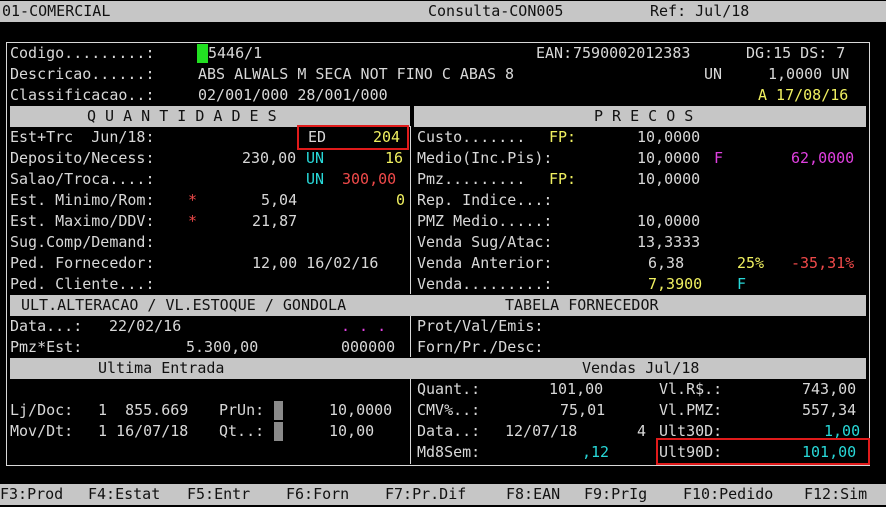 This screenshot has height=507, width=886. I want to click on deposito-value: 230,00, so click(269, 158).